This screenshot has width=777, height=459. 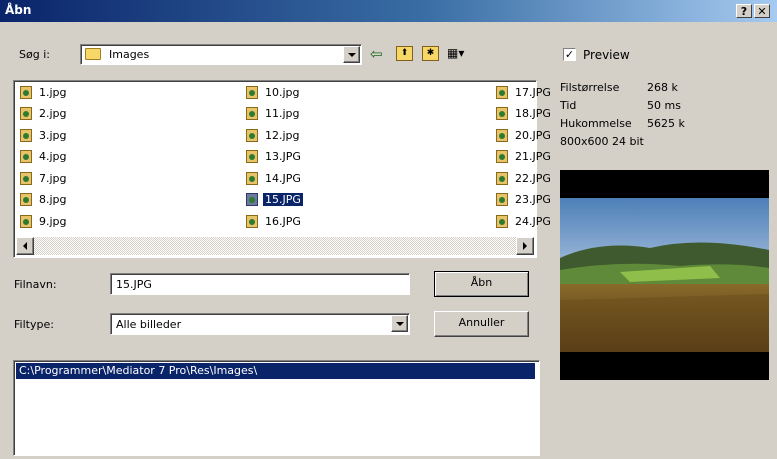 I want to click on filetype-dropdown: Alle billeder, so click(x=260, y=324).